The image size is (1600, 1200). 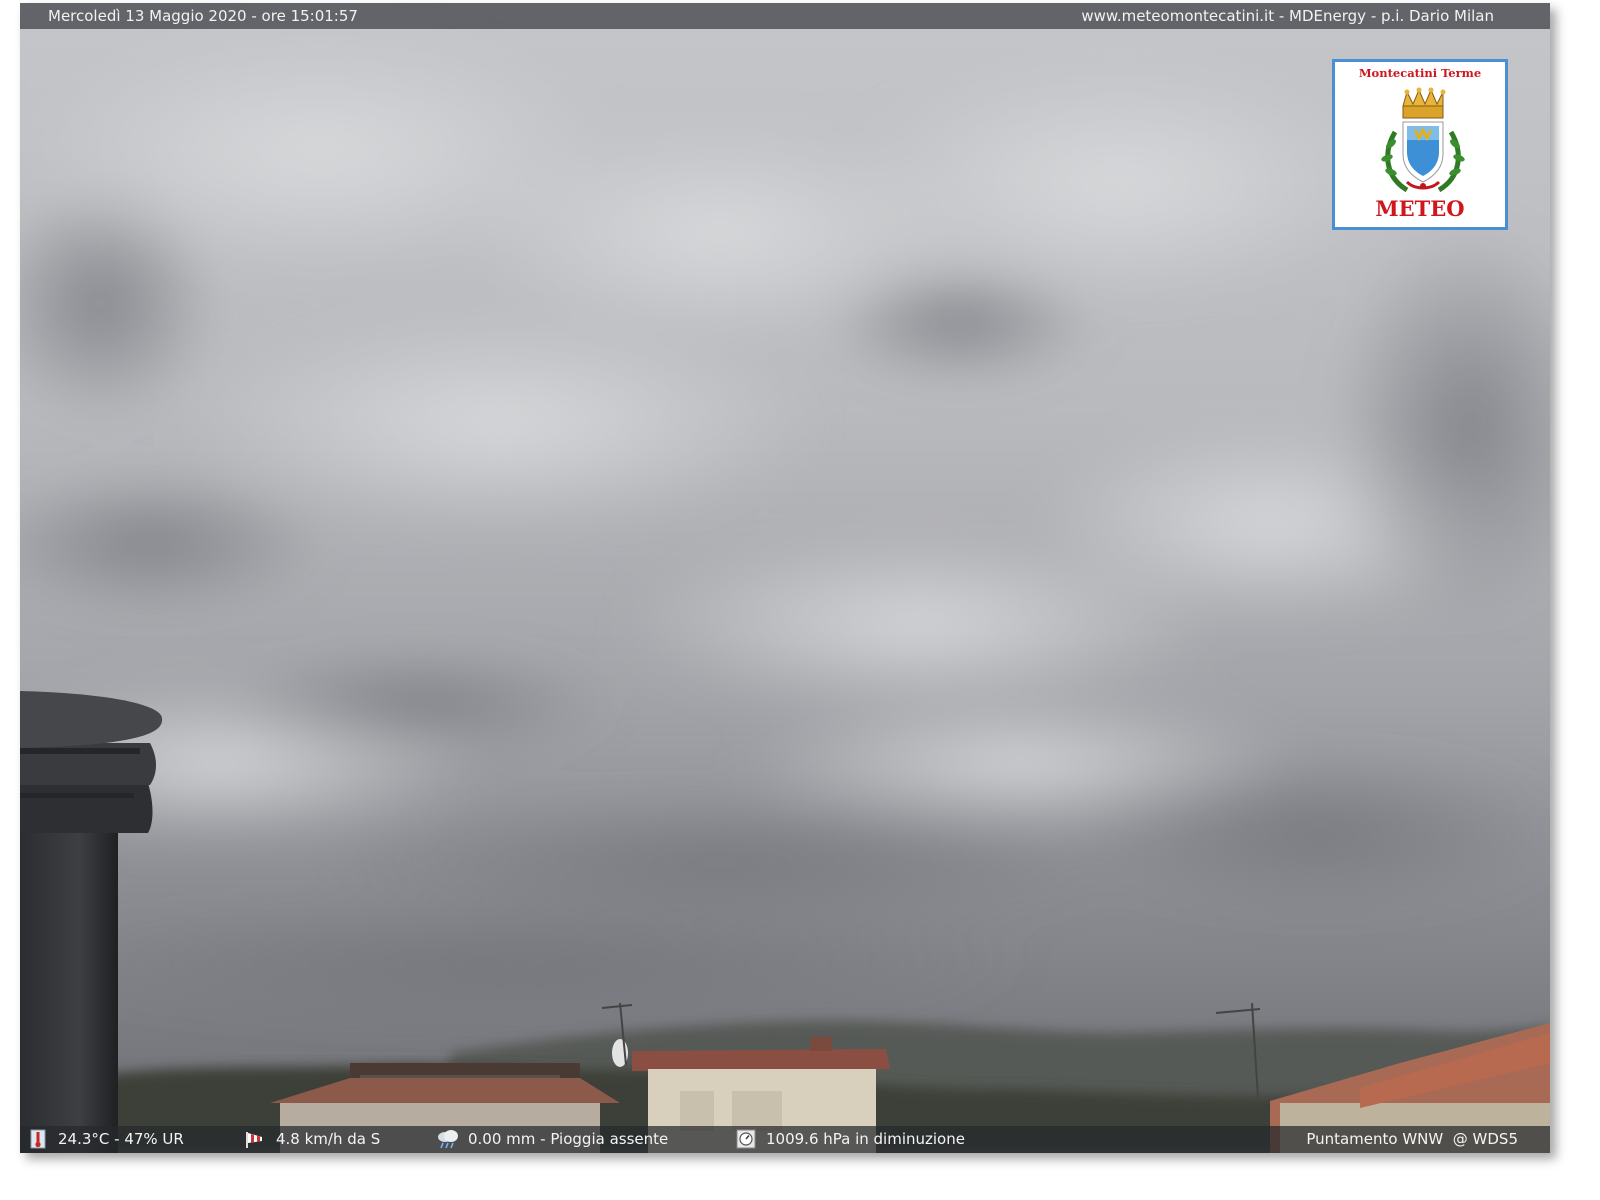 What do you see at coordinates (1420, 73) in the screenshot?
I see `logo-town-name: Montecatini Terme` at bounding box center [1420, 73].